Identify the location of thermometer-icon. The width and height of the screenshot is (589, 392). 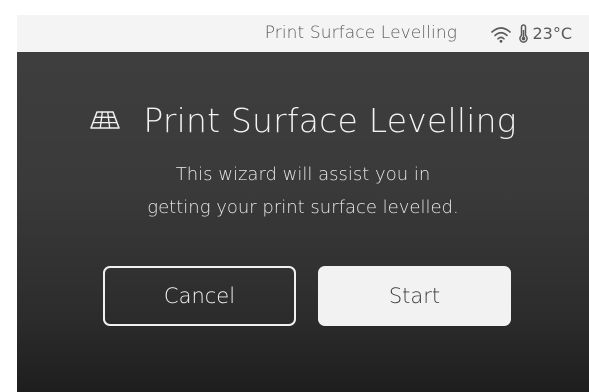
(524, 33).